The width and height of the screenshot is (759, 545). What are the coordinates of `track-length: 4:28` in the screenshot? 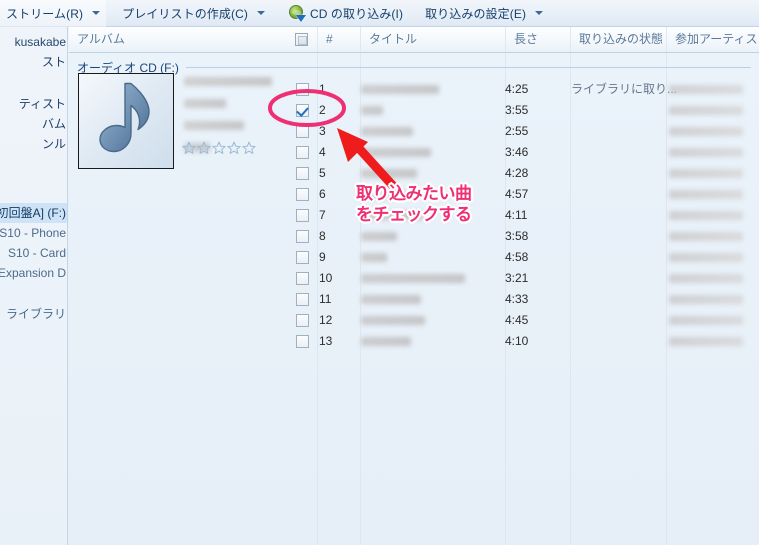 It's located at (517, 173).